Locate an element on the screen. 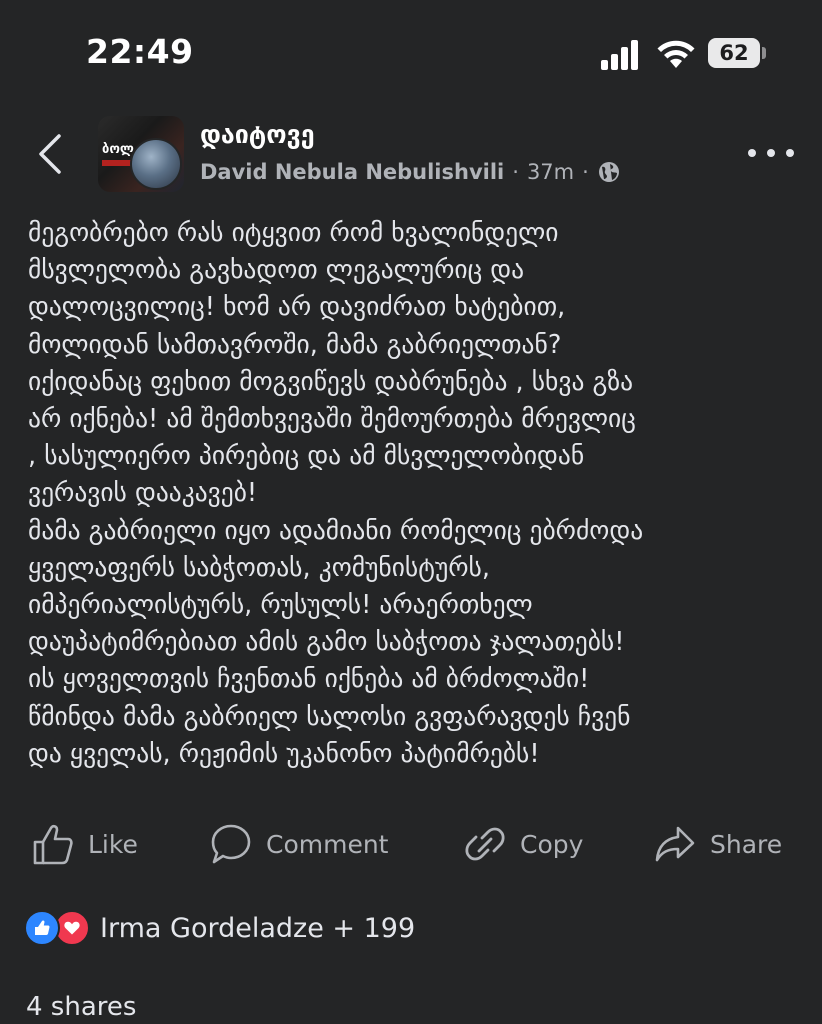 Image resolution: width=822 pixels, height=1024 pixels. comment-label: Comment is located at coordinates (327, 844).